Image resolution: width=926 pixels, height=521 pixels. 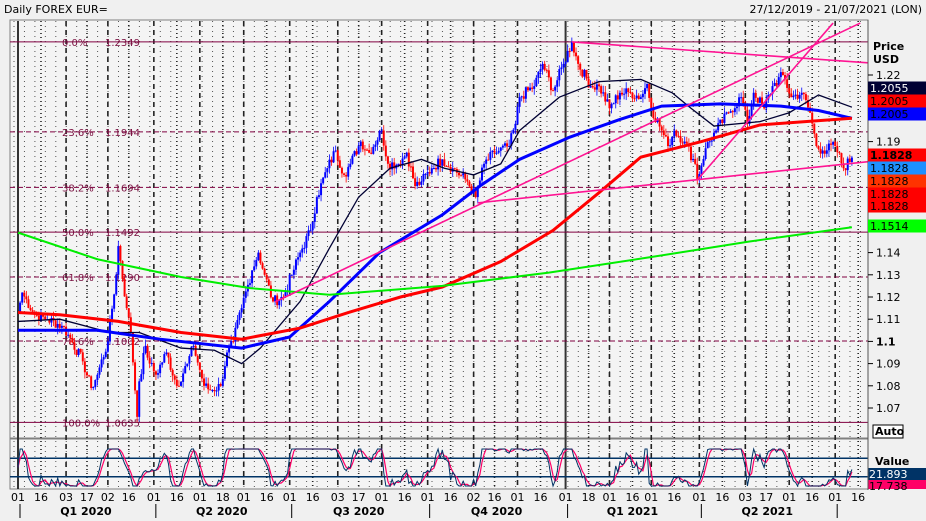 What do you see at coordinates (890, 431) in the screenshot?
I see `auto-button-label: Auto` at bounding box center [890, 431].